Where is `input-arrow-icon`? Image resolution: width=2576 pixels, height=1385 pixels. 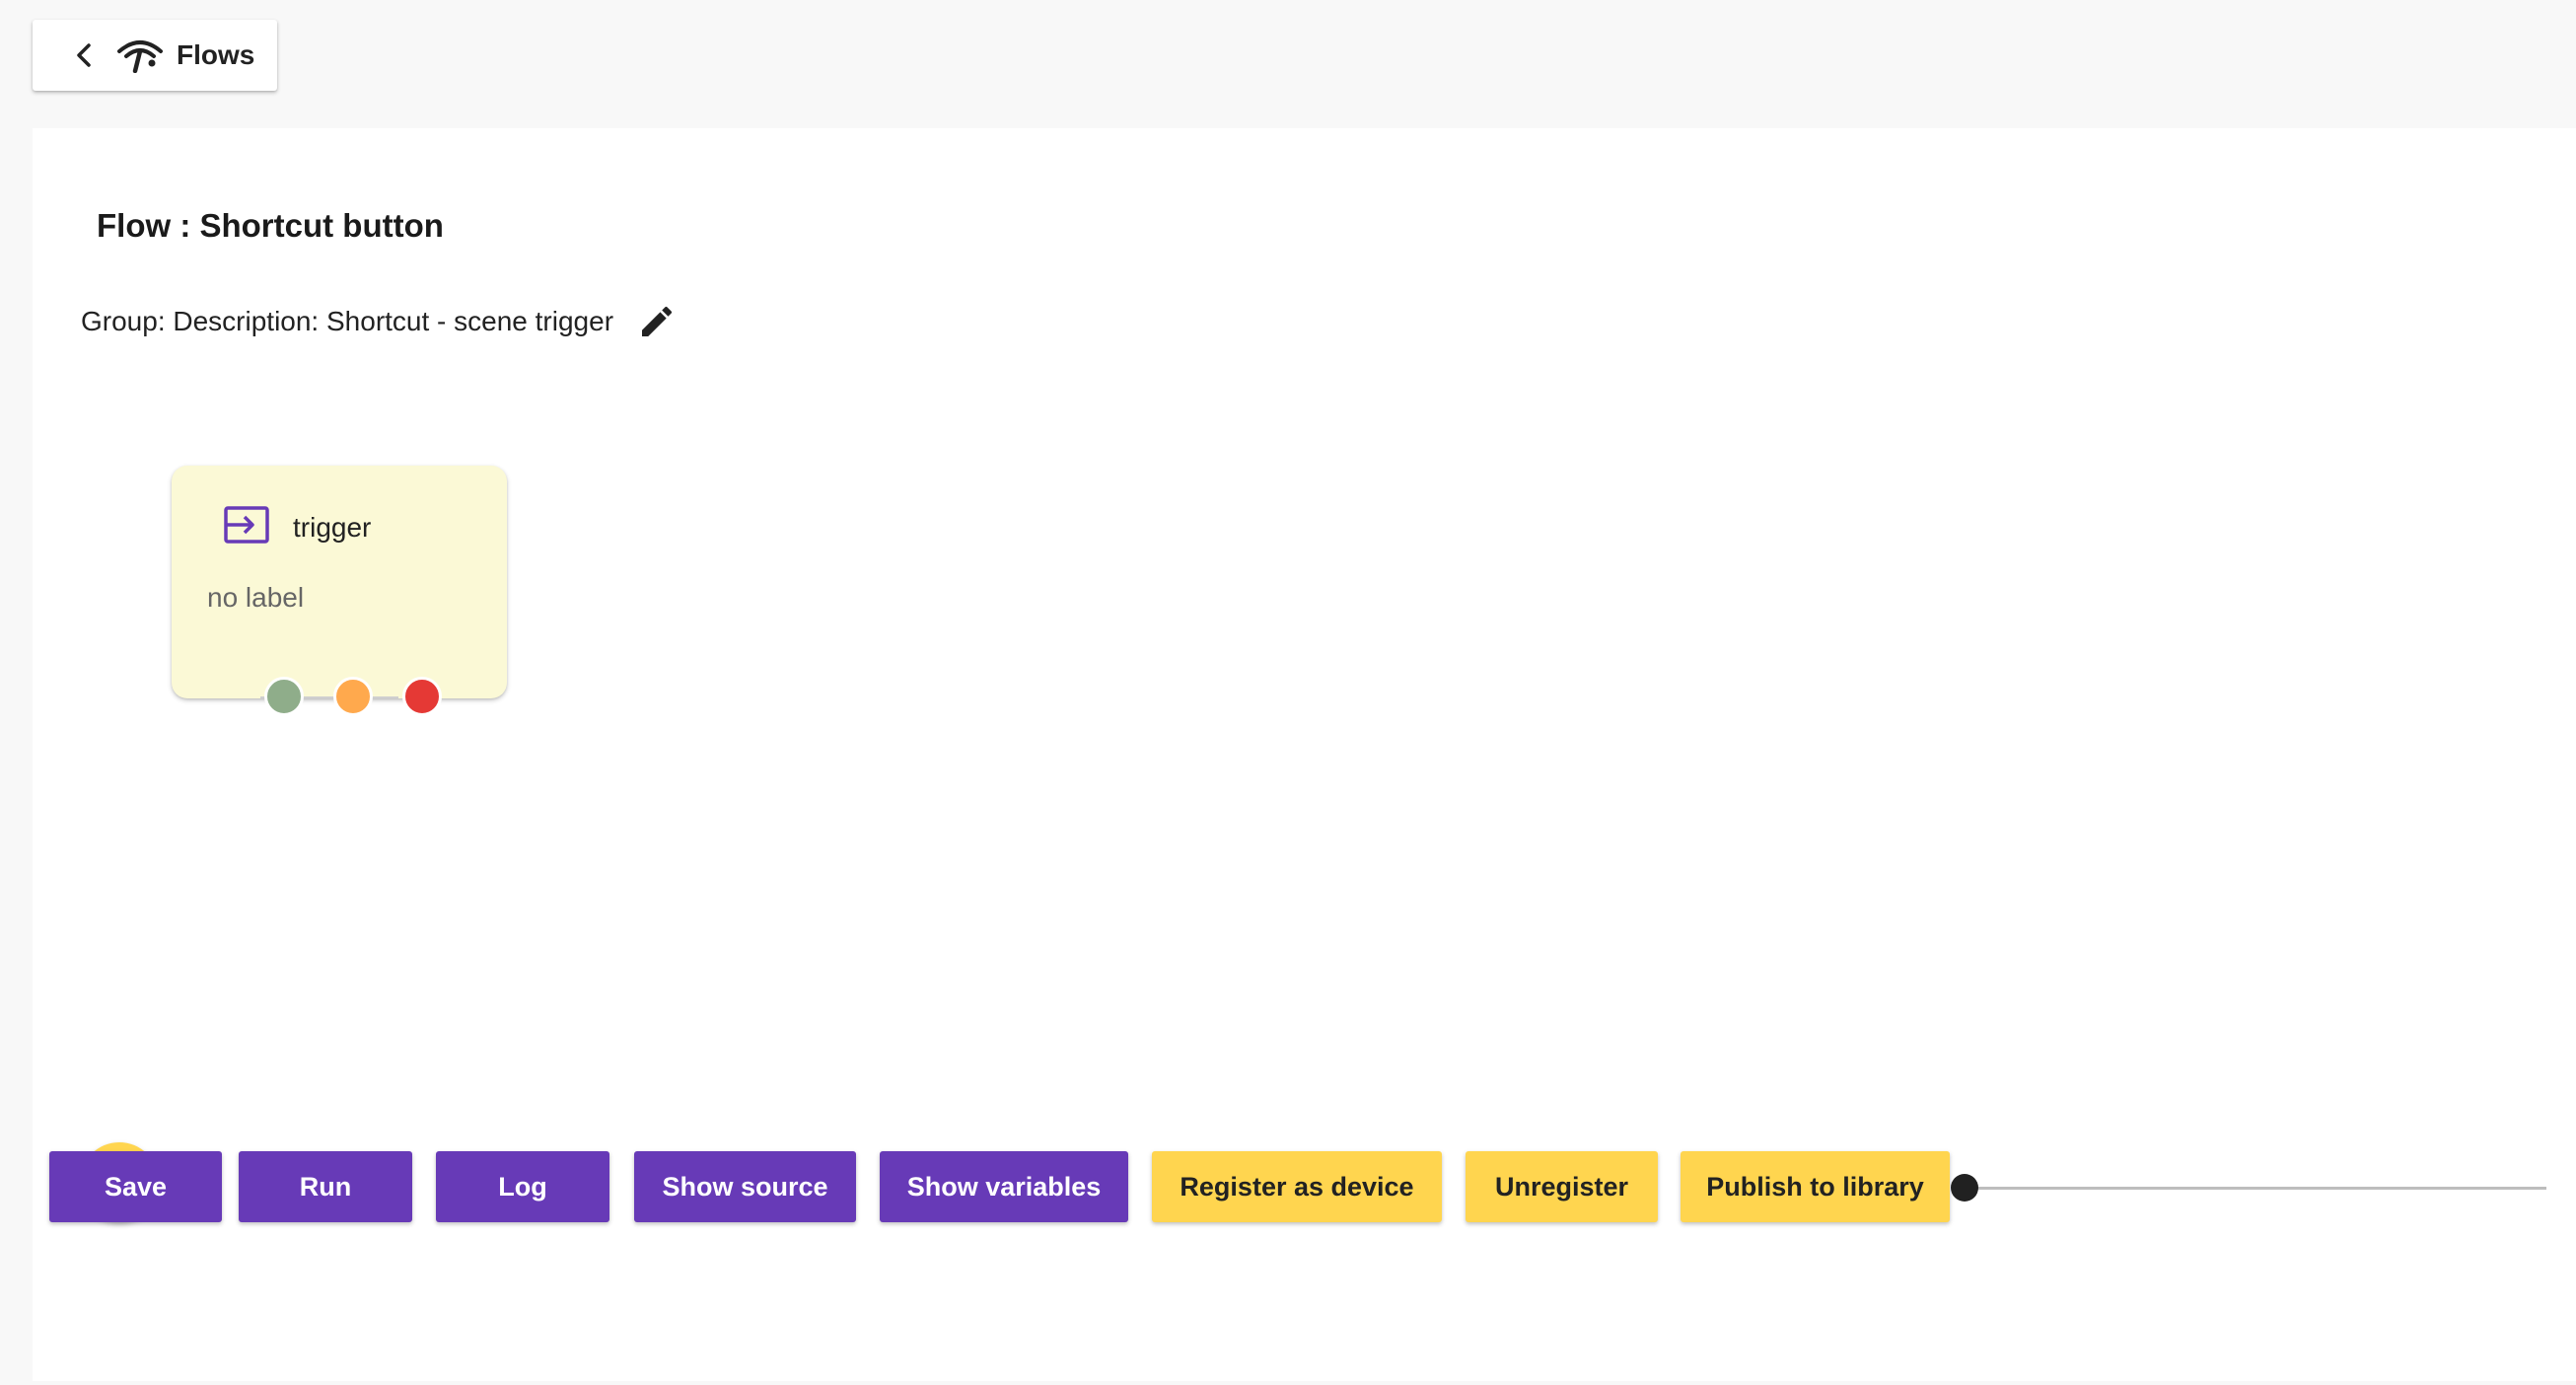
input-arrow-icon is located at coordinates (246, 525).